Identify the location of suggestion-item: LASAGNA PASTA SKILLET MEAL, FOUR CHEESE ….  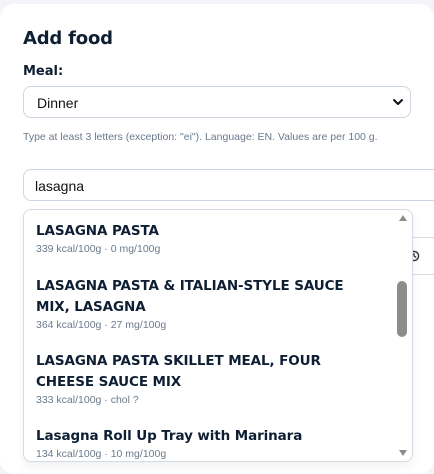
(206, 378).